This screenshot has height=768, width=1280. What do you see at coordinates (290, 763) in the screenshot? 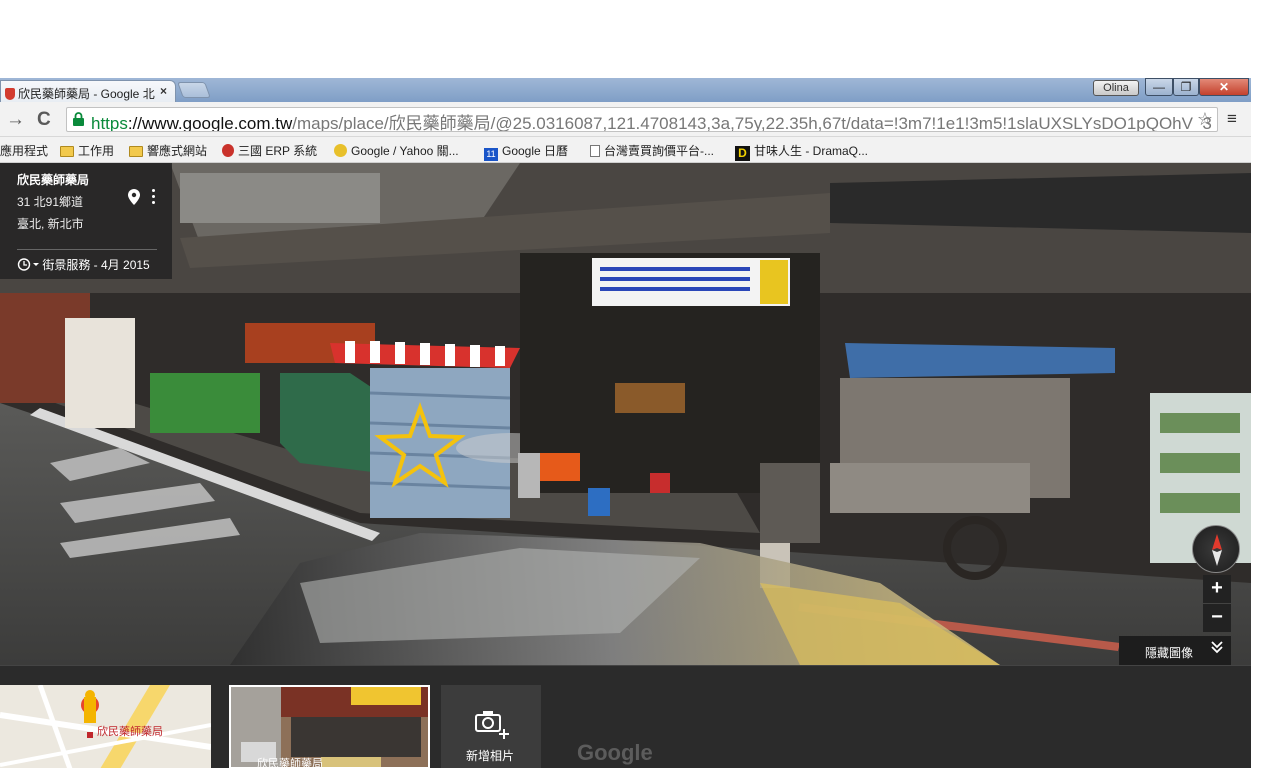
I see `photo-place-label: 欣民藥師藥局` at bounding box center [290, 763].